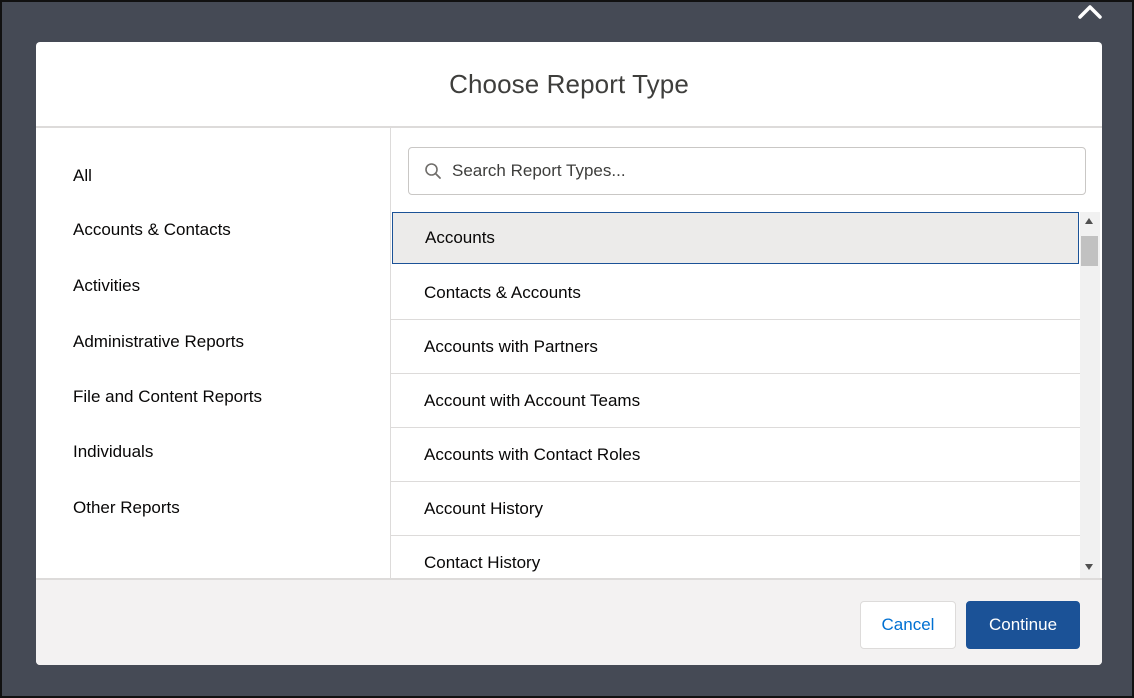  Describe the element at coordinates (1089, 567) in the screenshot. I see `scroll-down-icon` at that location.